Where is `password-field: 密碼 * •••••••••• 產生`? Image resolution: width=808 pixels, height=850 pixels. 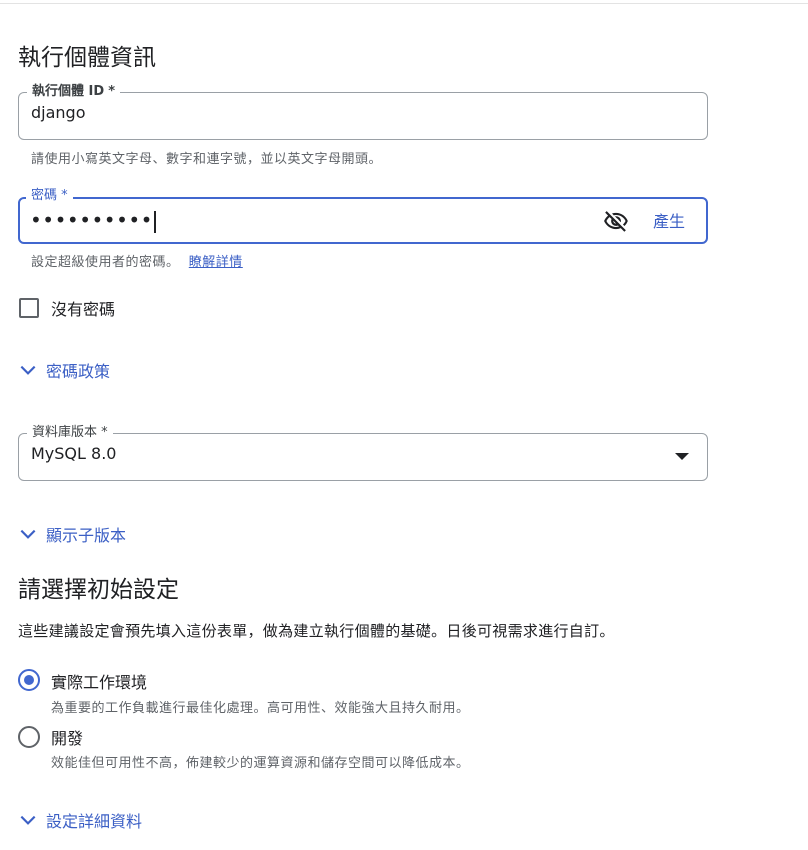 password-field: 密碼 * •••••••••• 產生 is located at coordinates (363, 216).